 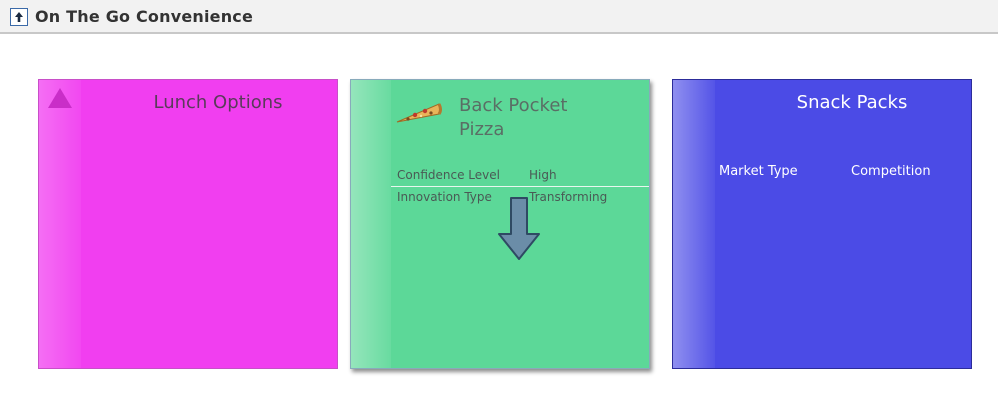 What do you see at coordinates (758, 171) in the screenshot?
I see `field-label-market-type: Market Type` at bounding box center [758, 171].